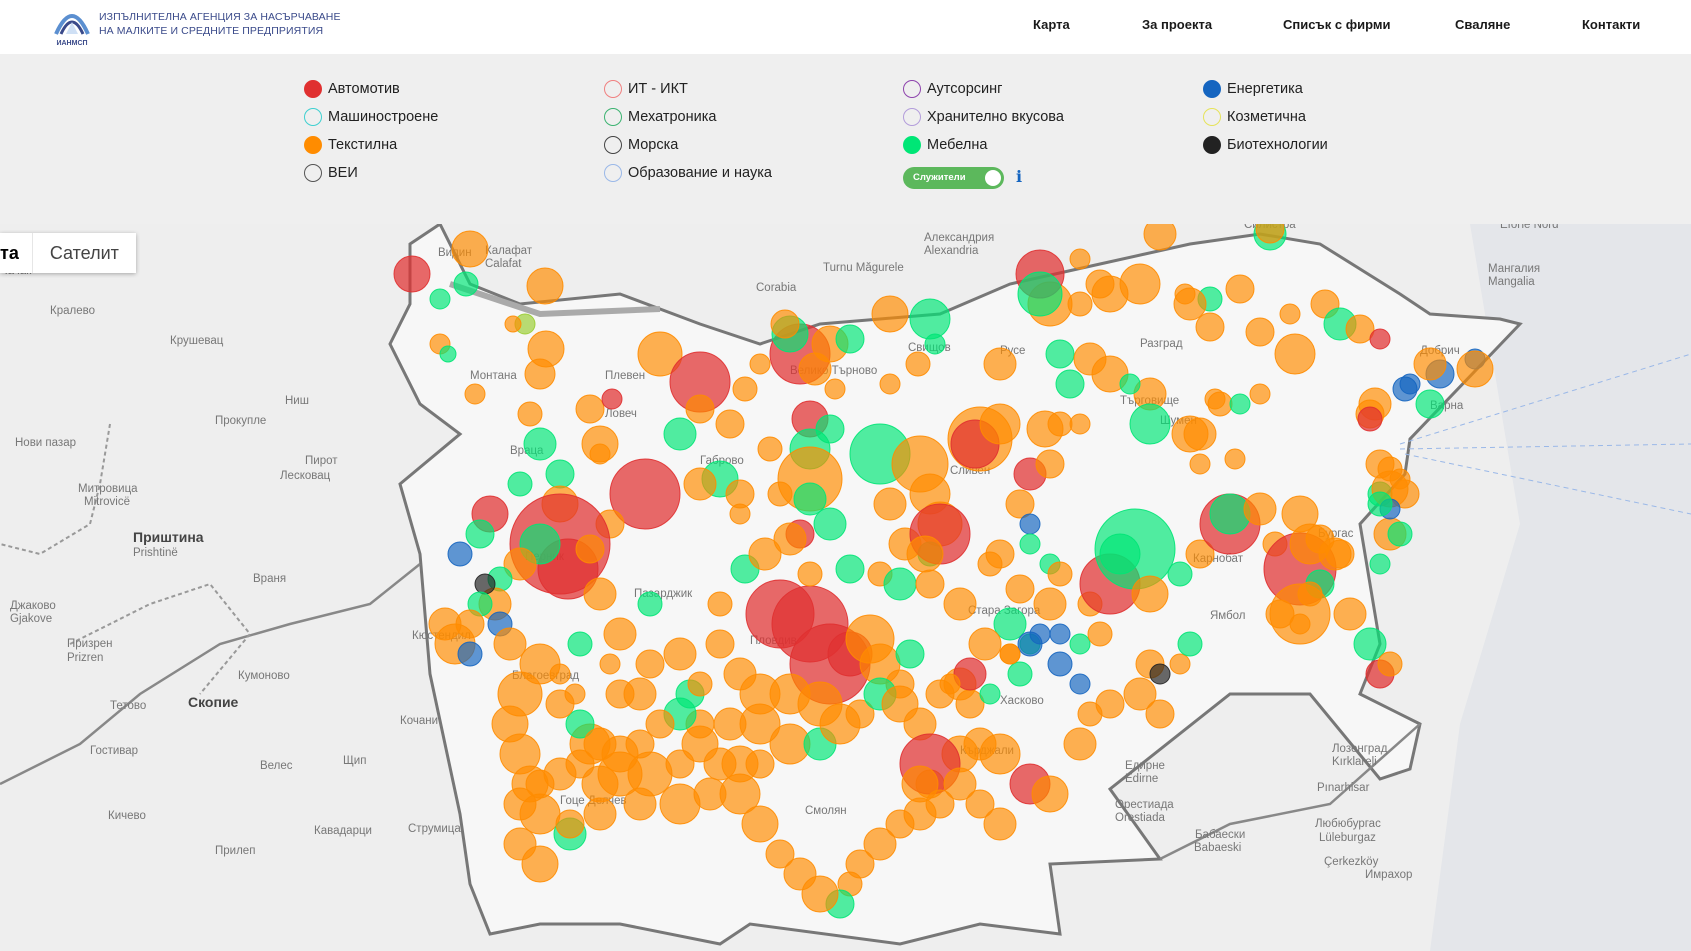 The image size is (1691, 951). What do you see at coordinates (646, 89) in the screenshot?
I see `filter-it-ict: ИТ - ИКТ` at bounding box center [646, 89].